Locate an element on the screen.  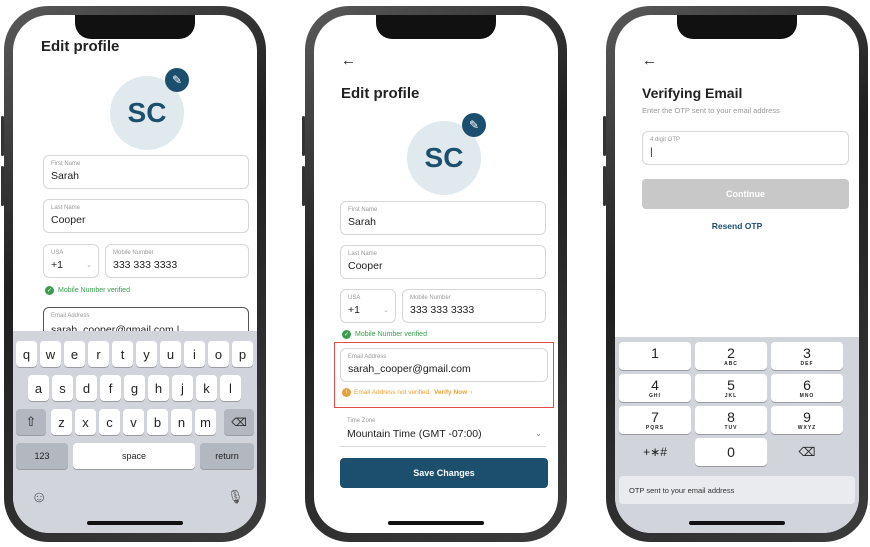
space-key-label: space is located at coordinates (134, 456).